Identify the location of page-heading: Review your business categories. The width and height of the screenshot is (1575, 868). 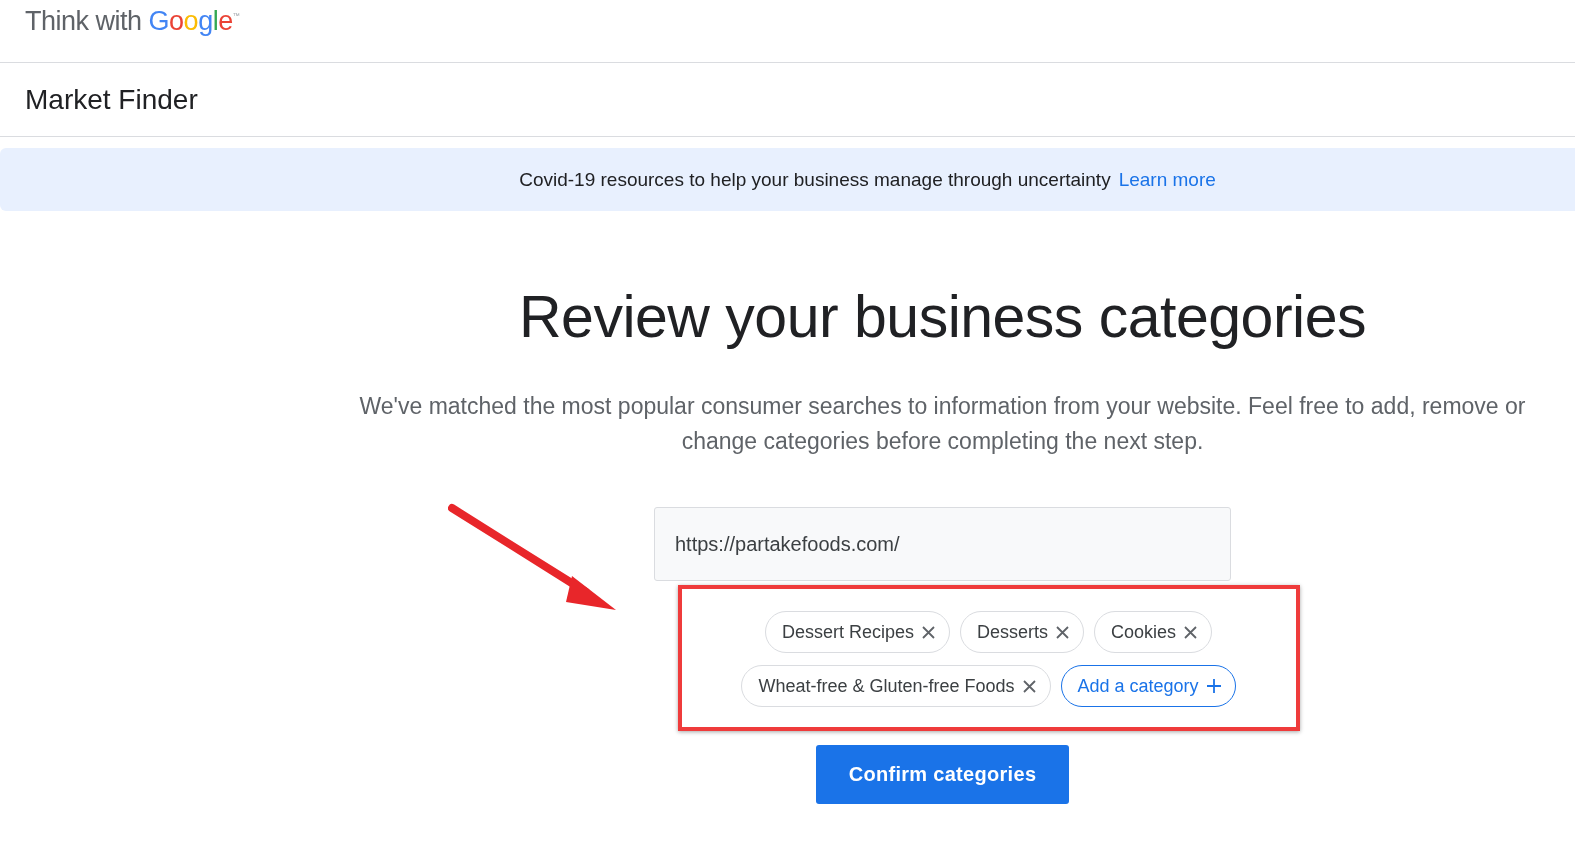
(942, 317).